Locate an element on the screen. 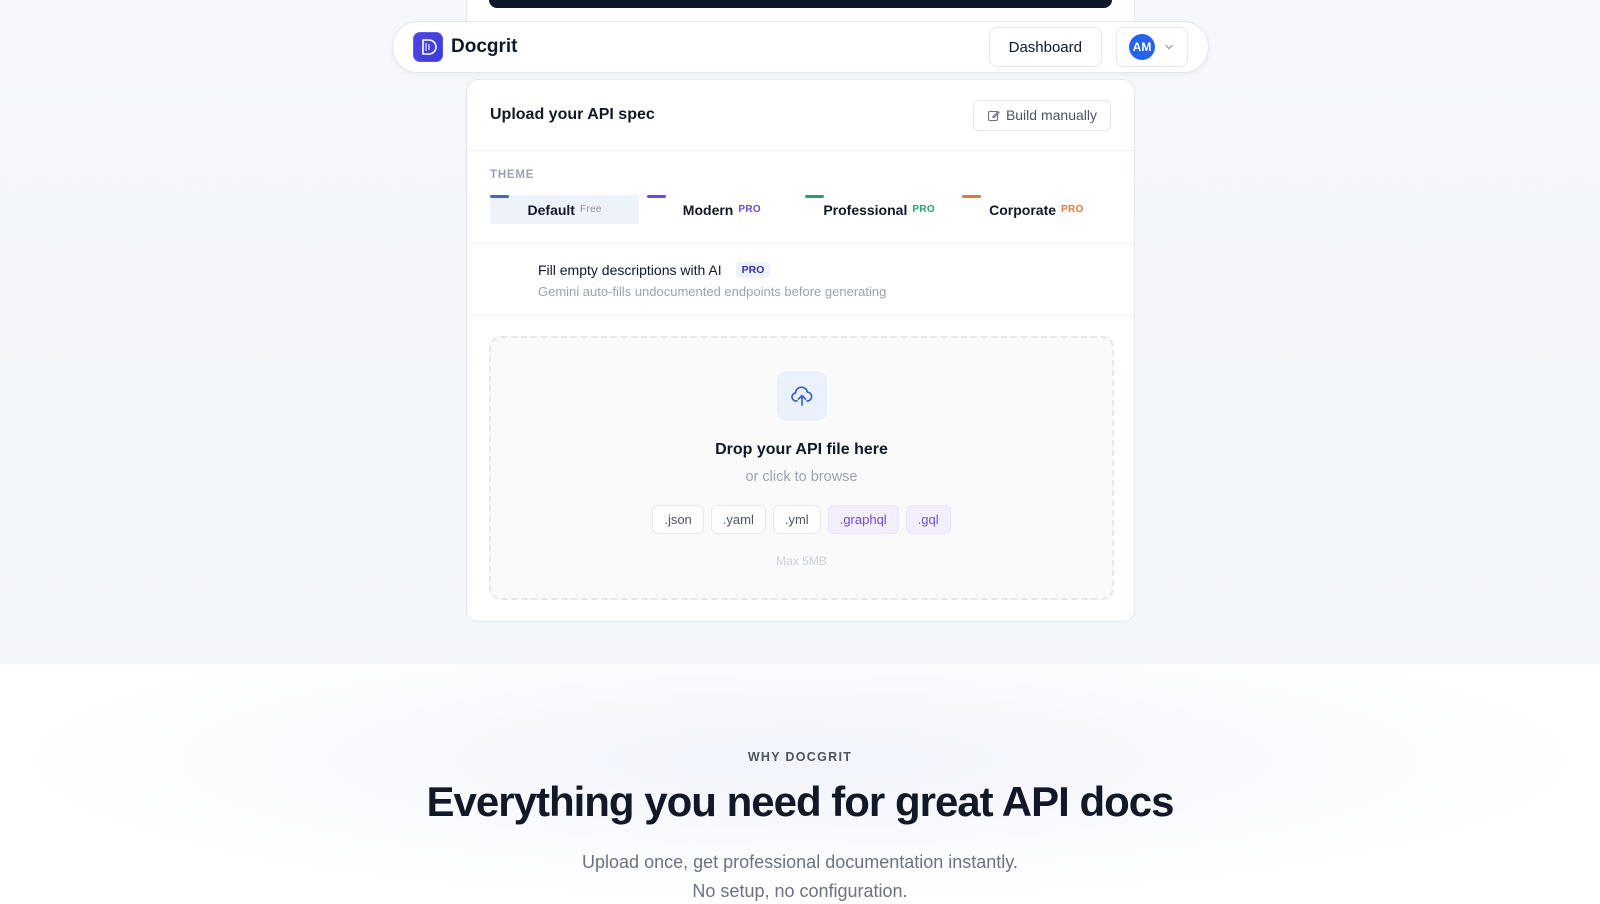  edit-icon is located at coordinates (993, 115).